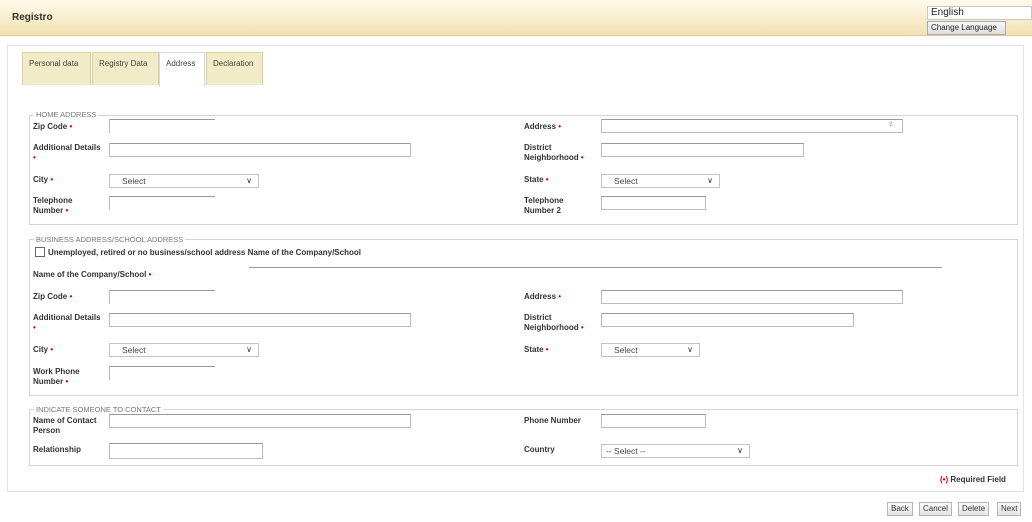 This screenshot has height=522, width=1032. Describe the element at coordinates (979, 13) in the screenshot. I see `language-select: English` at that location.